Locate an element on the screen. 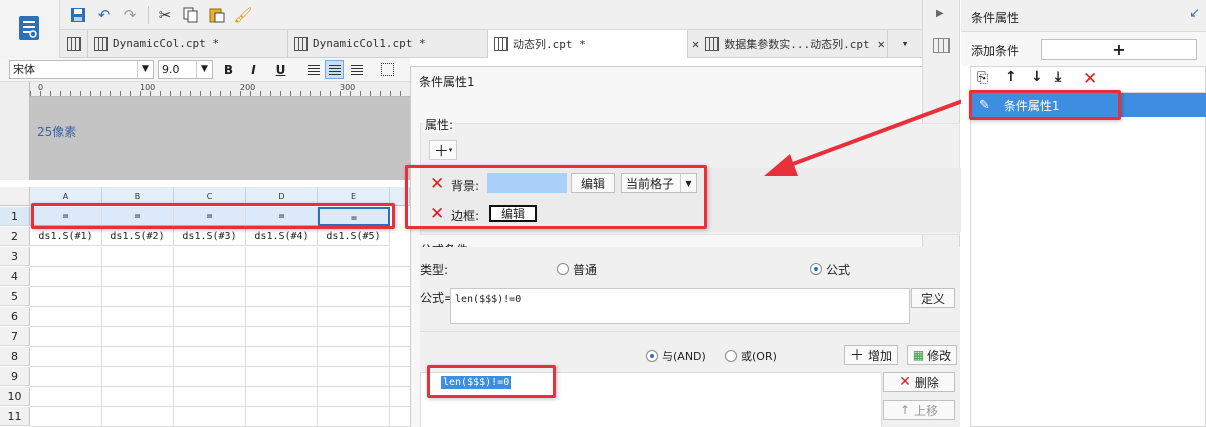  cell-c2: ds1.S(#3) is located at coordinates (210, 236).